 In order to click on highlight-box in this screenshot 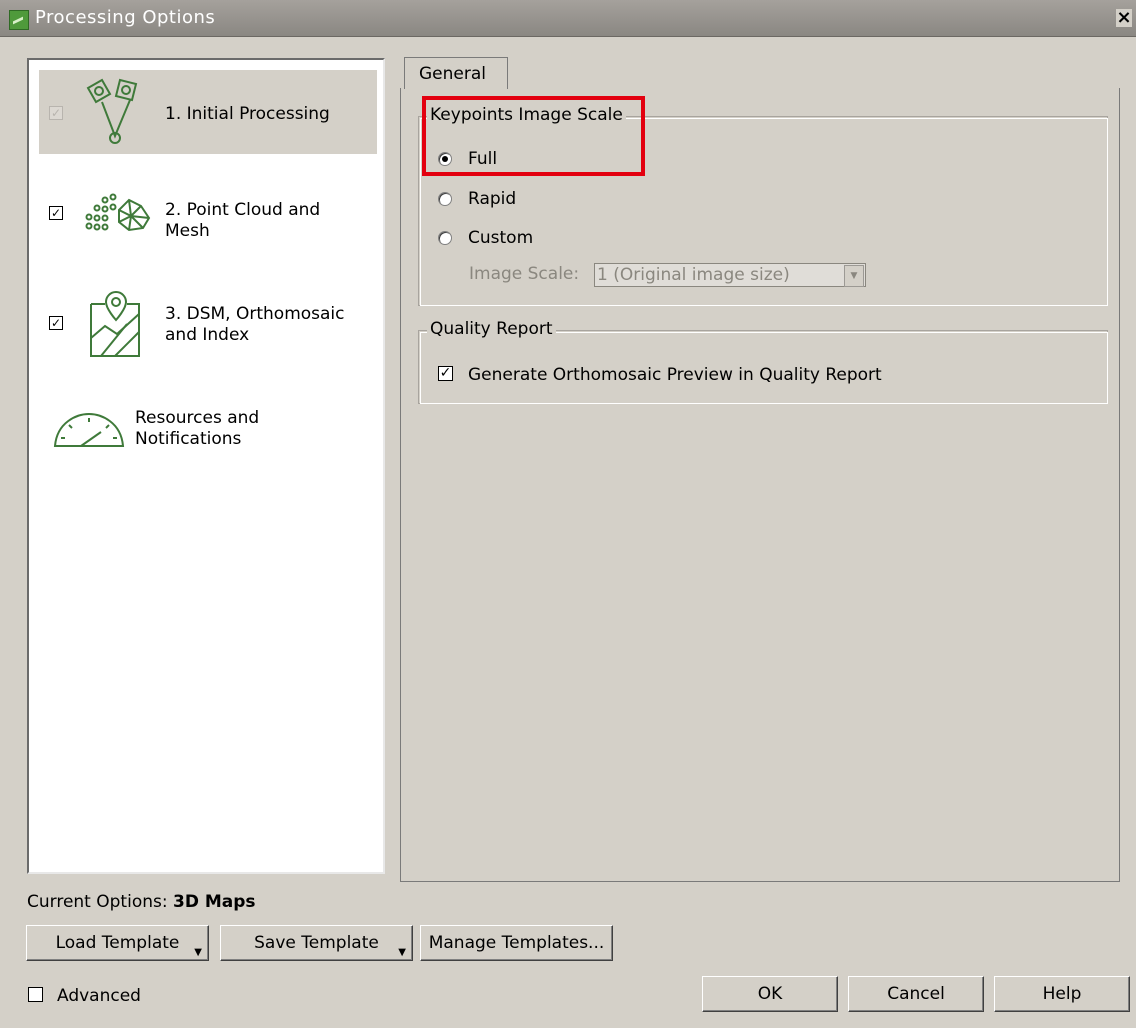, I will do `click(533, 136)`.